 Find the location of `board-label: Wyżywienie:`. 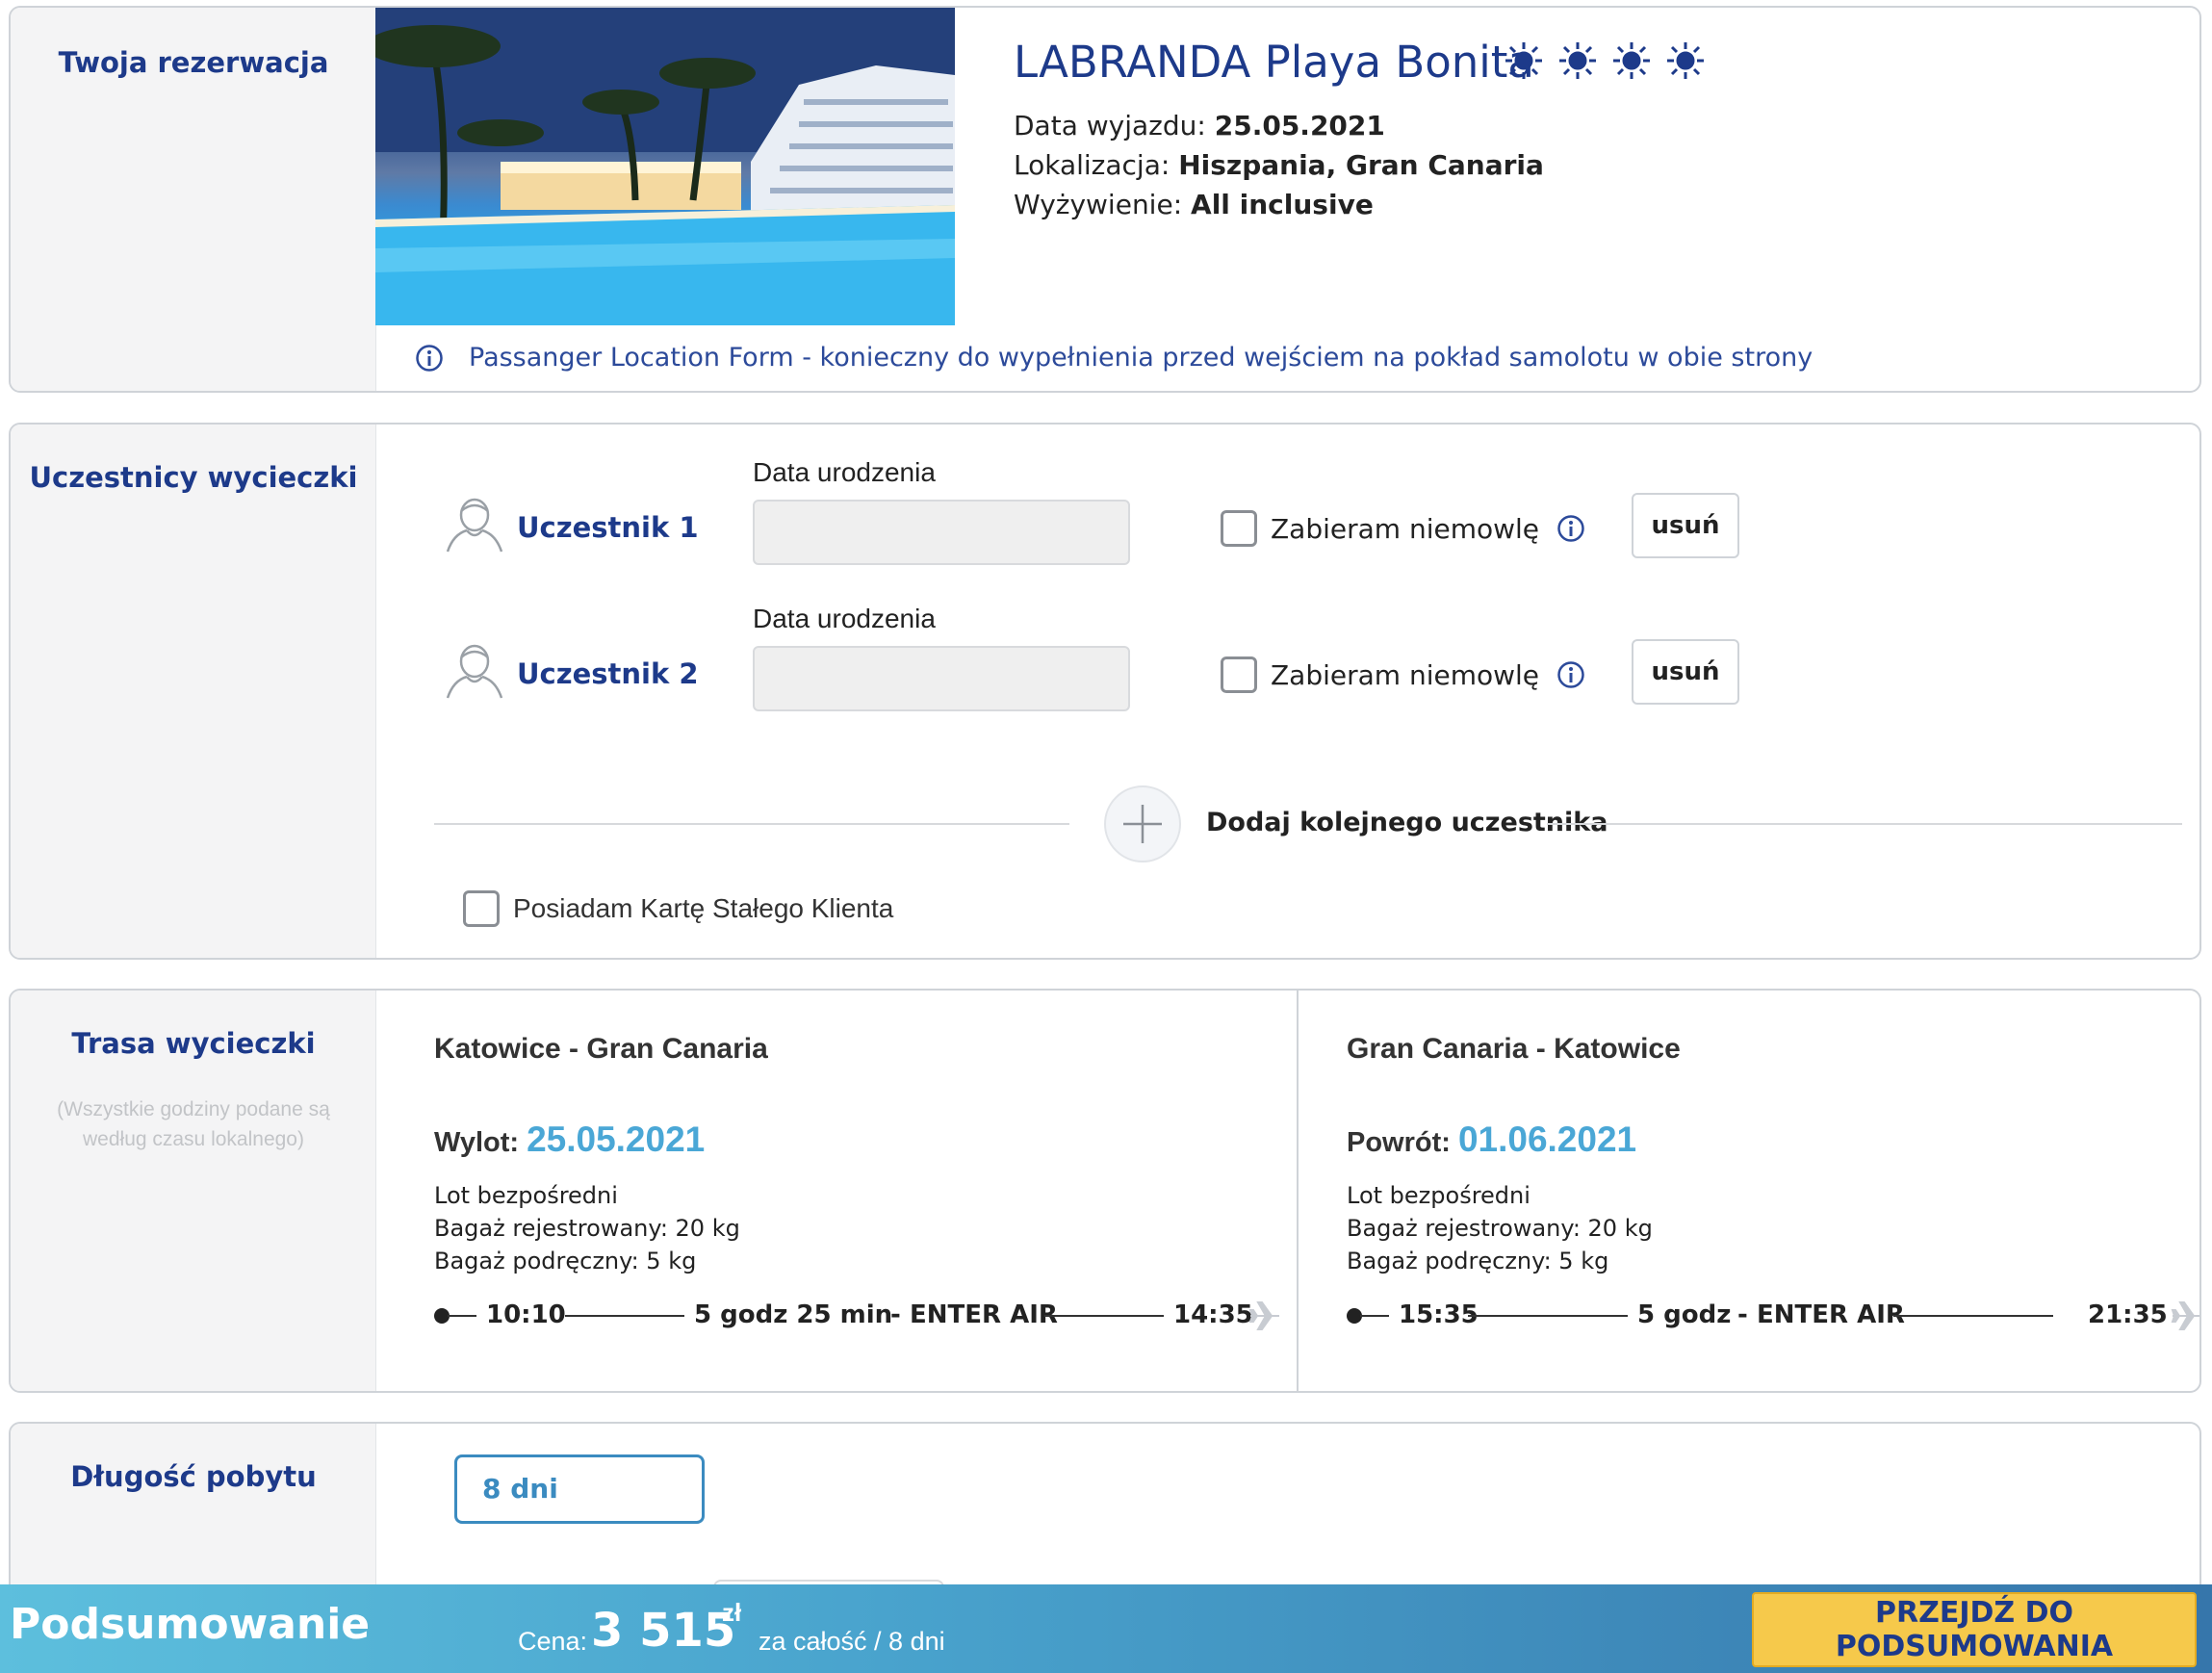

board-label: Wyżywienie: is located at coordinates (1098, 204).